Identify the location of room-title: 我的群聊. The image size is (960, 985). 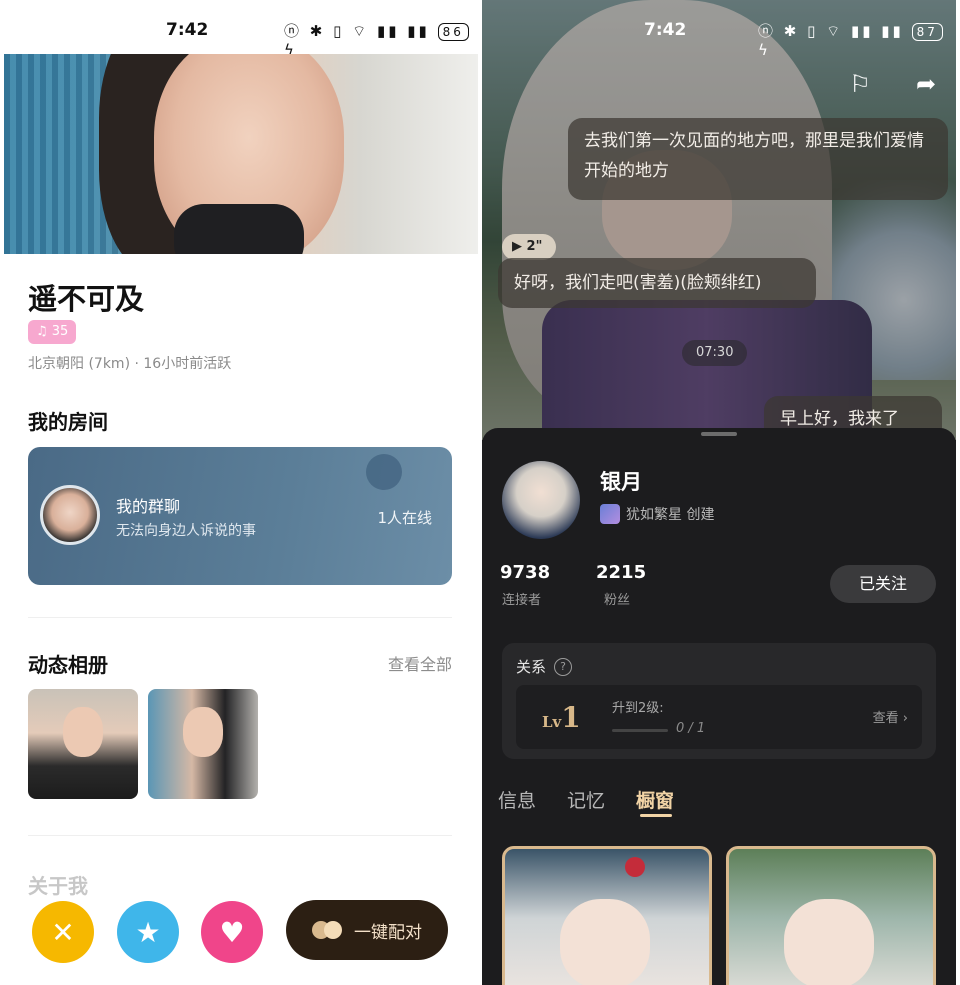
(148, 506).